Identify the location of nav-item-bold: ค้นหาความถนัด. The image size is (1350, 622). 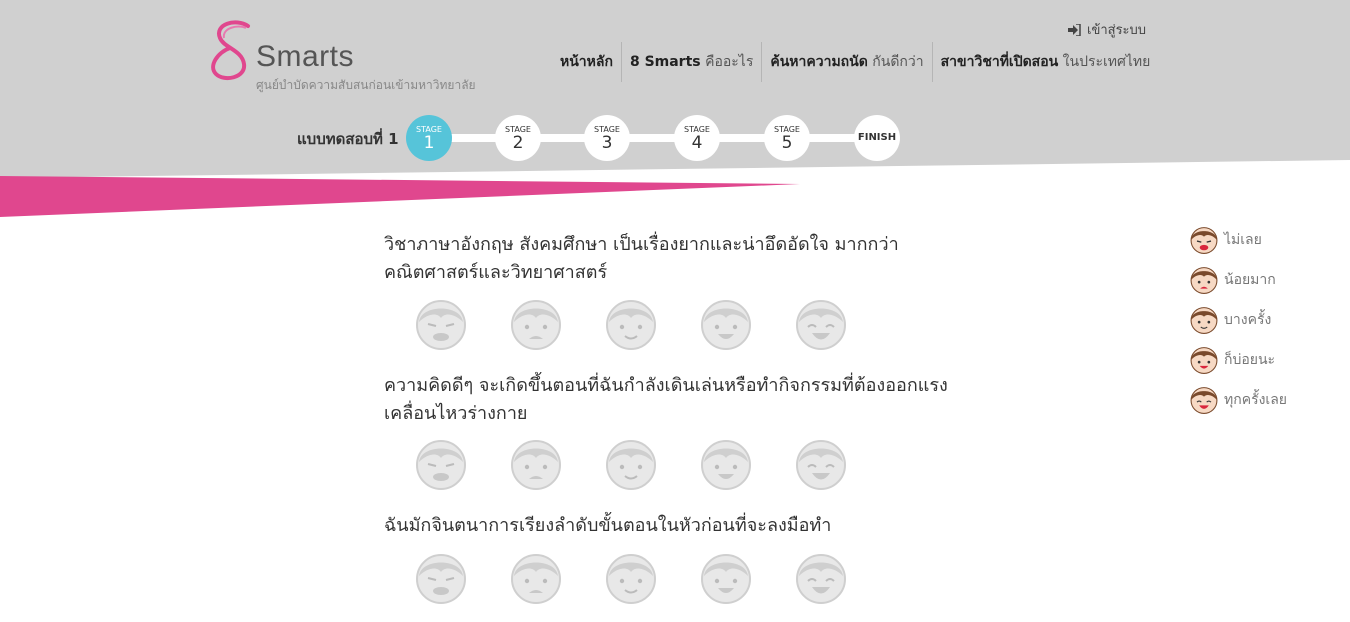
(819, 62).